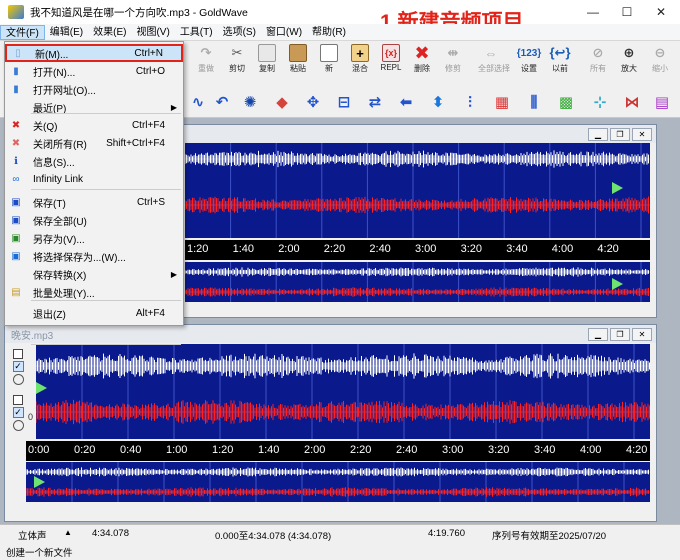  Describe the element at coordinates (566, 102) in the screenshot. I see `palette-icon: ▩` at that location.